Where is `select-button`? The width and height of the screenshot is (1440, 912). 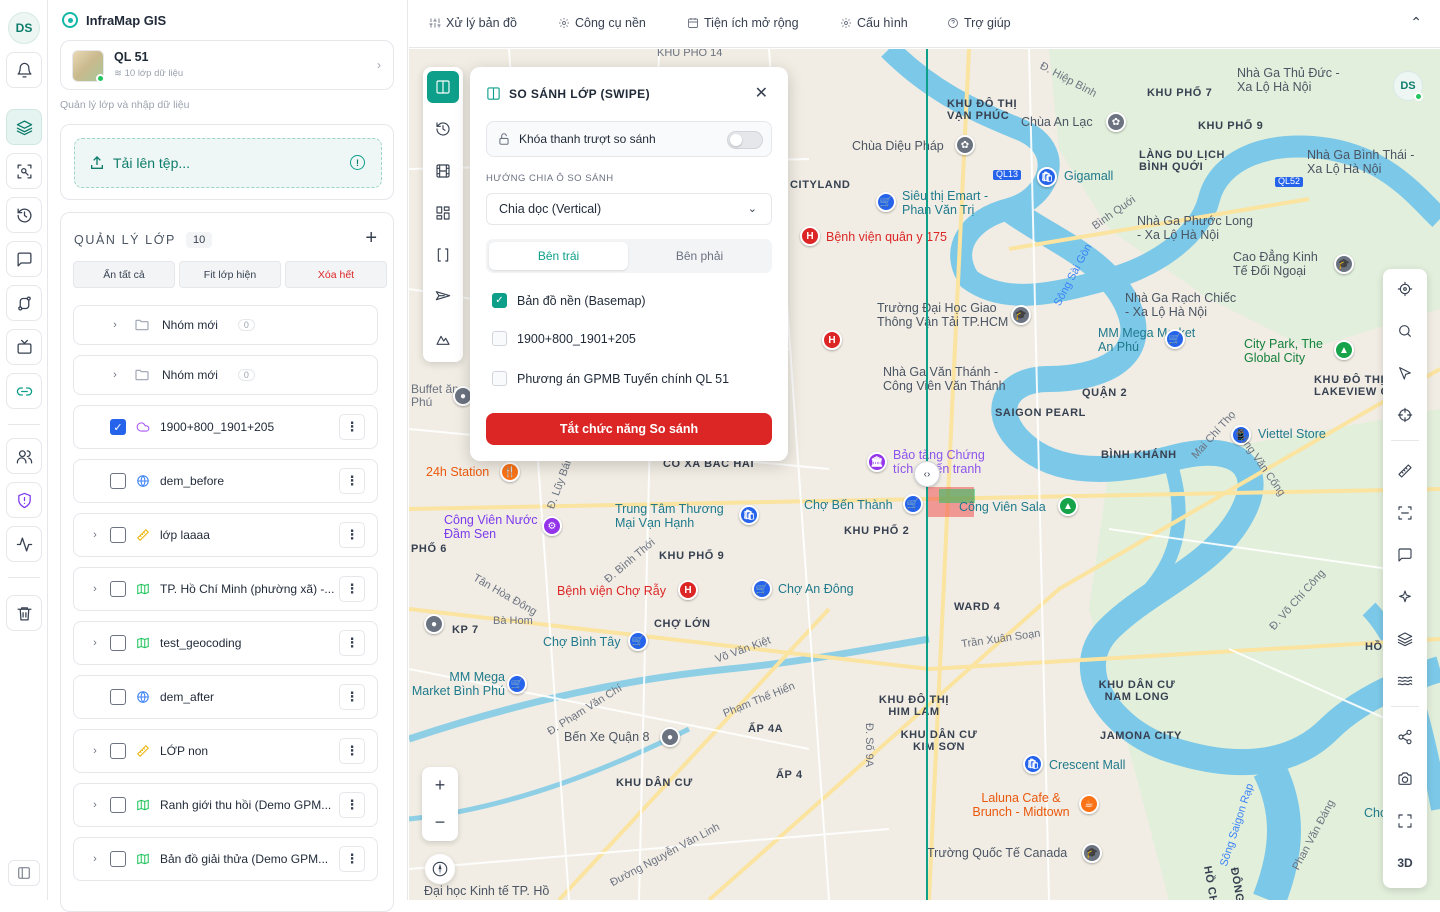
select-button is located at coordinates (1405, 373).